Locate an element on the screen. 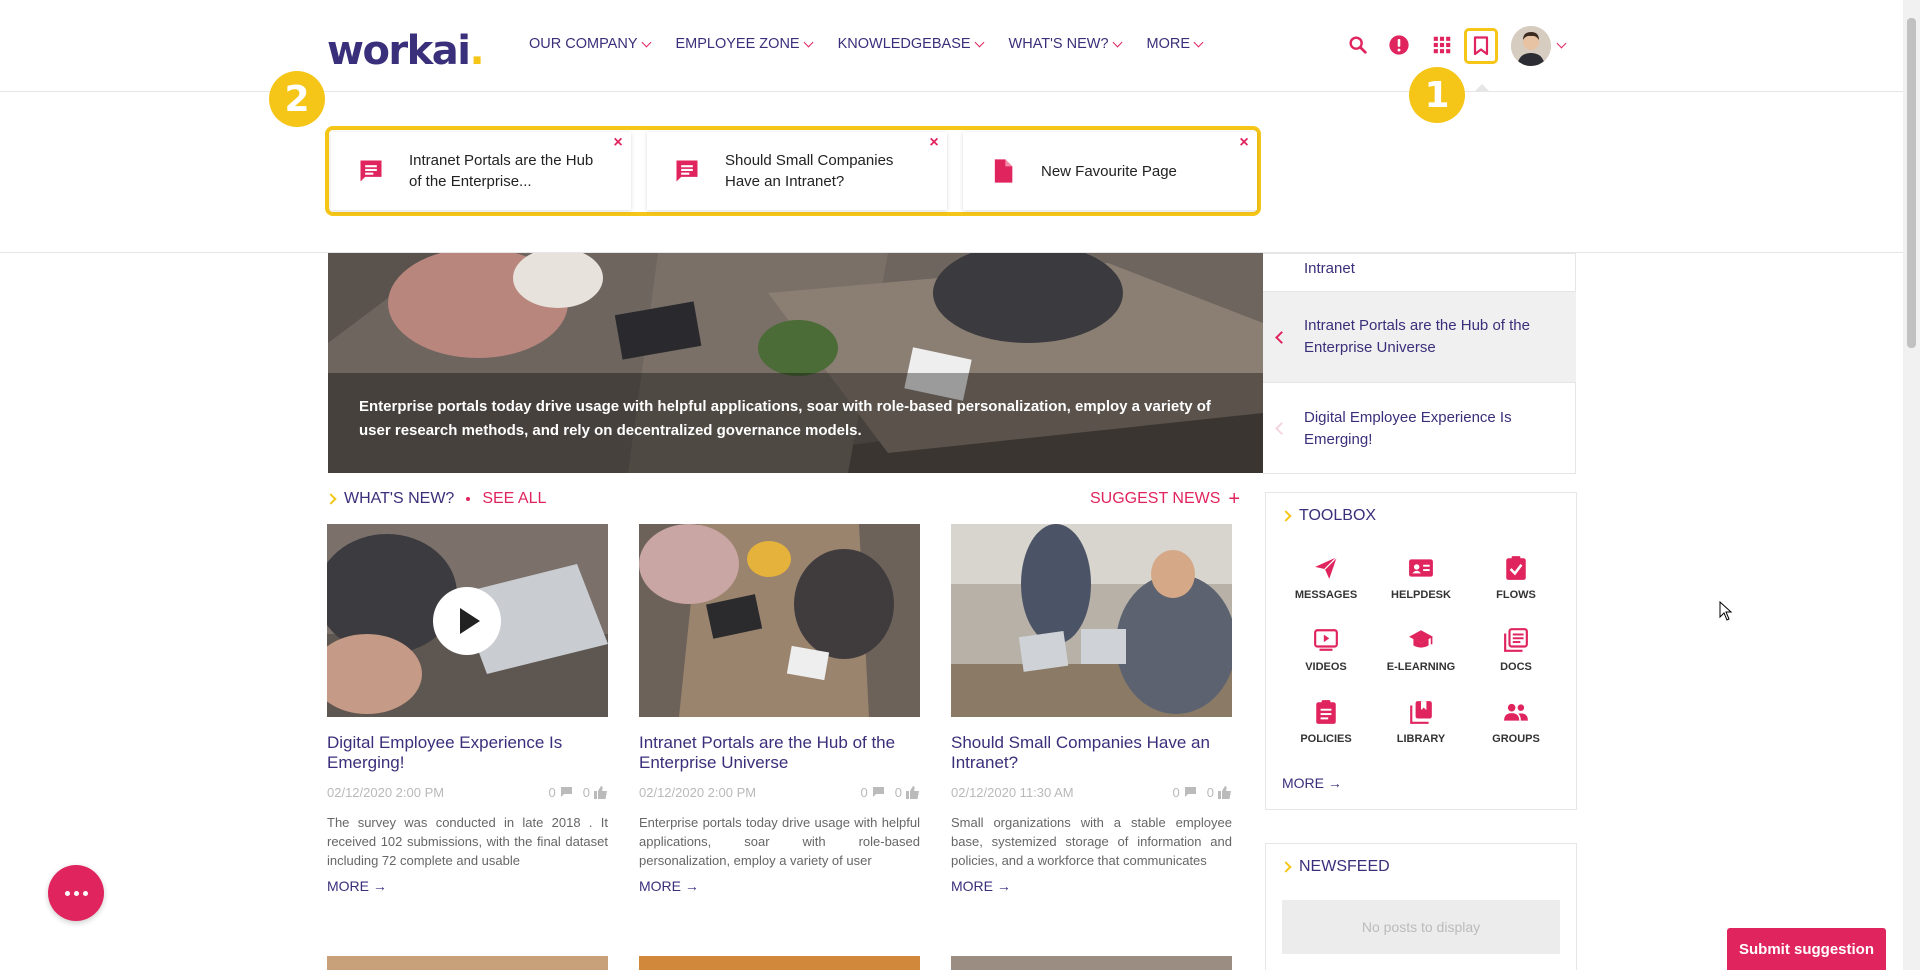 Image resolution: width=1920 pixels, height=970 pixels. bookmark-title: New Favourite Page is located at coordinates (1109, 171).